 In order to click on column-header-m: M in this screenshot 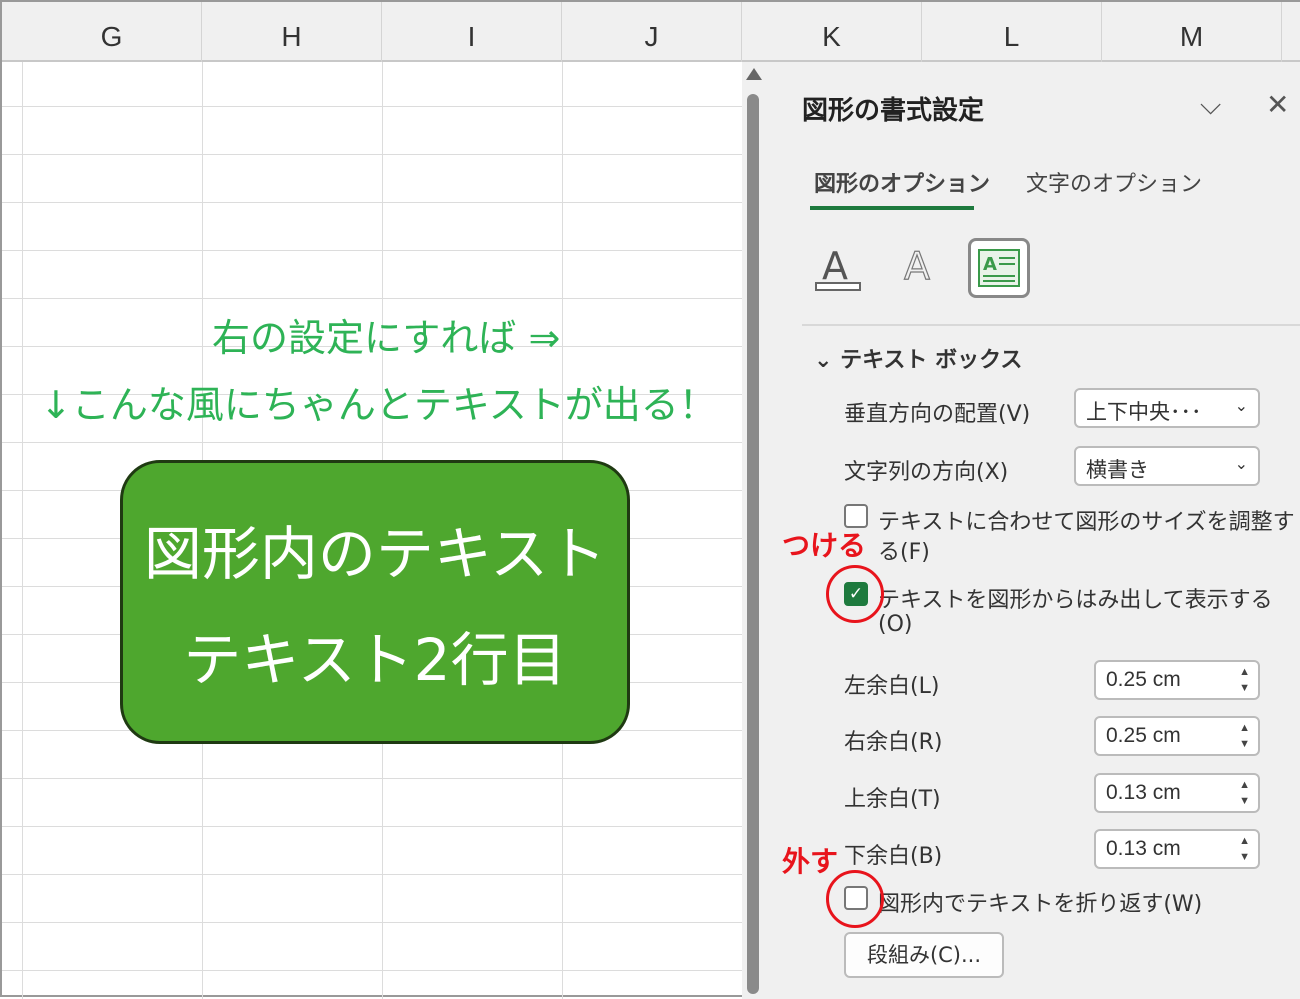, I will do `click(1192, 32)`.